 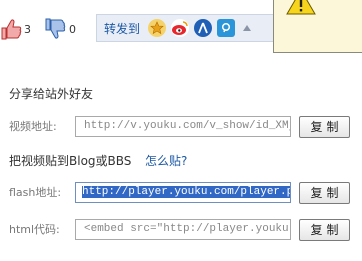 What do you see at coordinates (324, 193) in the screenshot?
I see `copy-flash-url-button: 复制` at bounding box center [324, 193].